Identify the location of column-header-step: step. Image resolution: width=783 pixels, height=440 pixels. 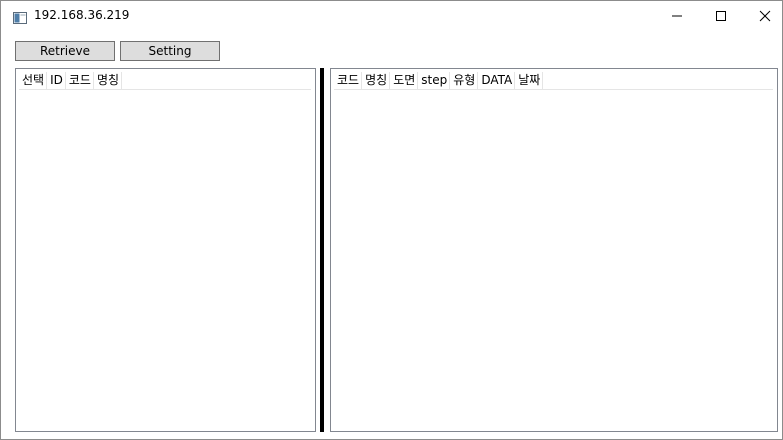
(434, 80).